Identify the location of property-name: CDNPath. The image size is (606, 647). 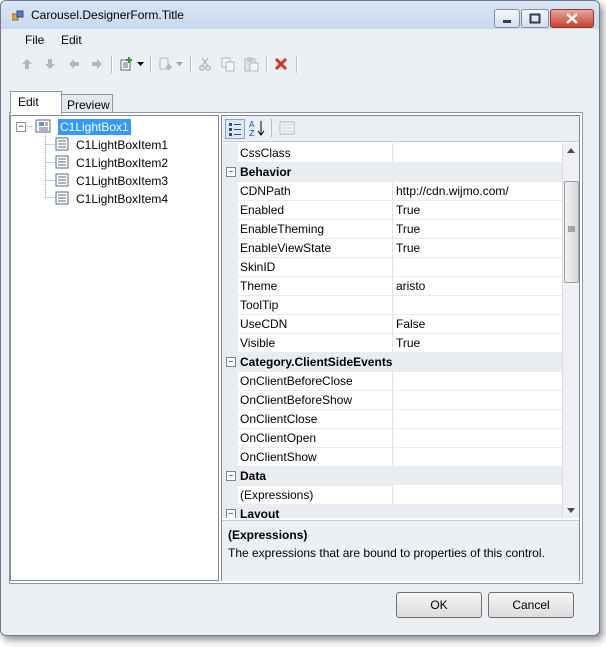
(265, 191).